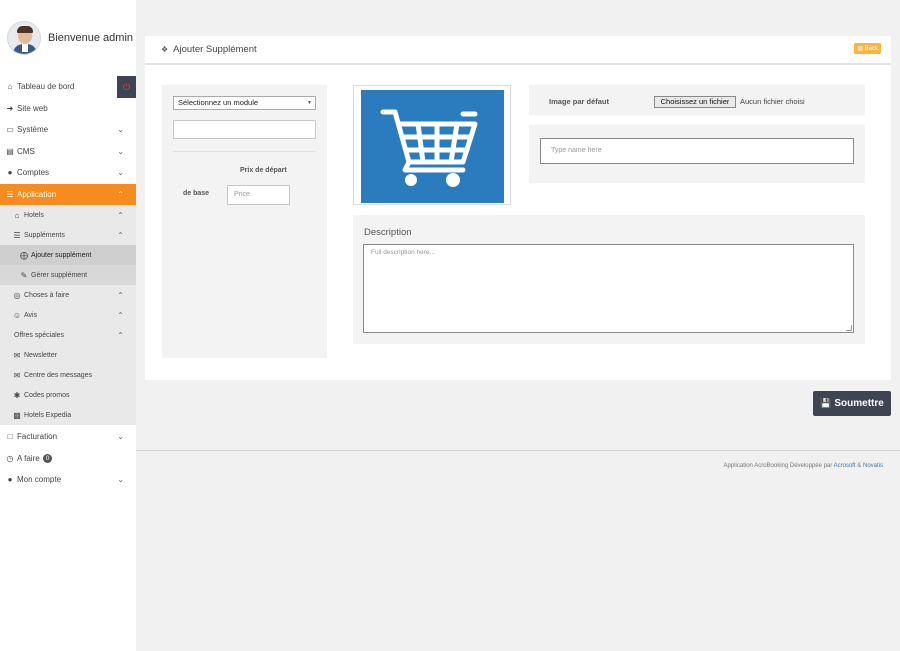 The image size is (900, 651). I want to click on sign-in-icon: ➜, so click(10, 108).